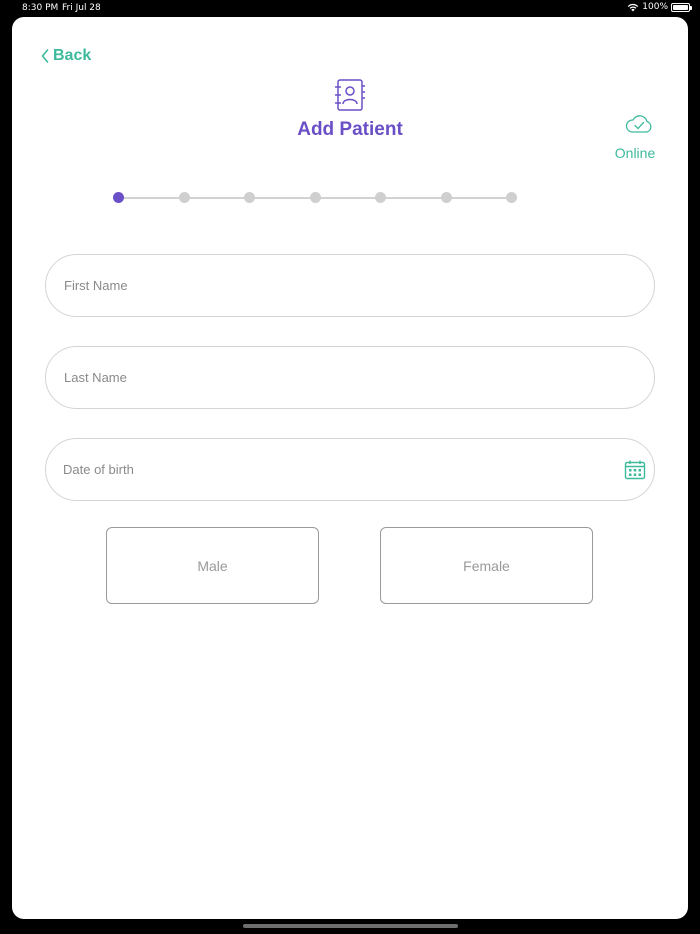  I want to click on battery-icon, so click(681, 7).